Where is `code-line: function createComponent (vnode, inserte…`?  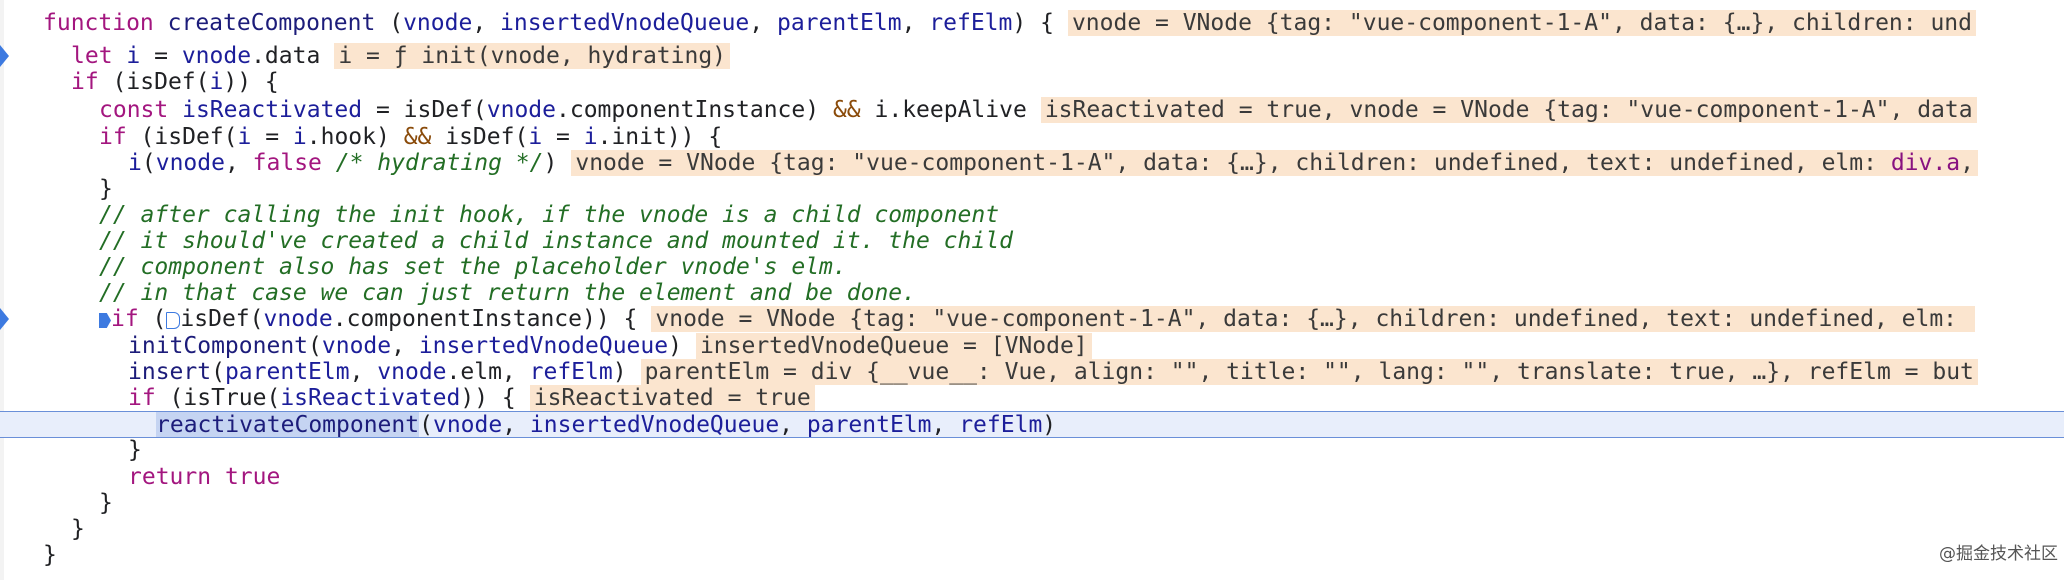 code-line: function createComponent (vnode, inserte… is located at coordinates (1032, 23).